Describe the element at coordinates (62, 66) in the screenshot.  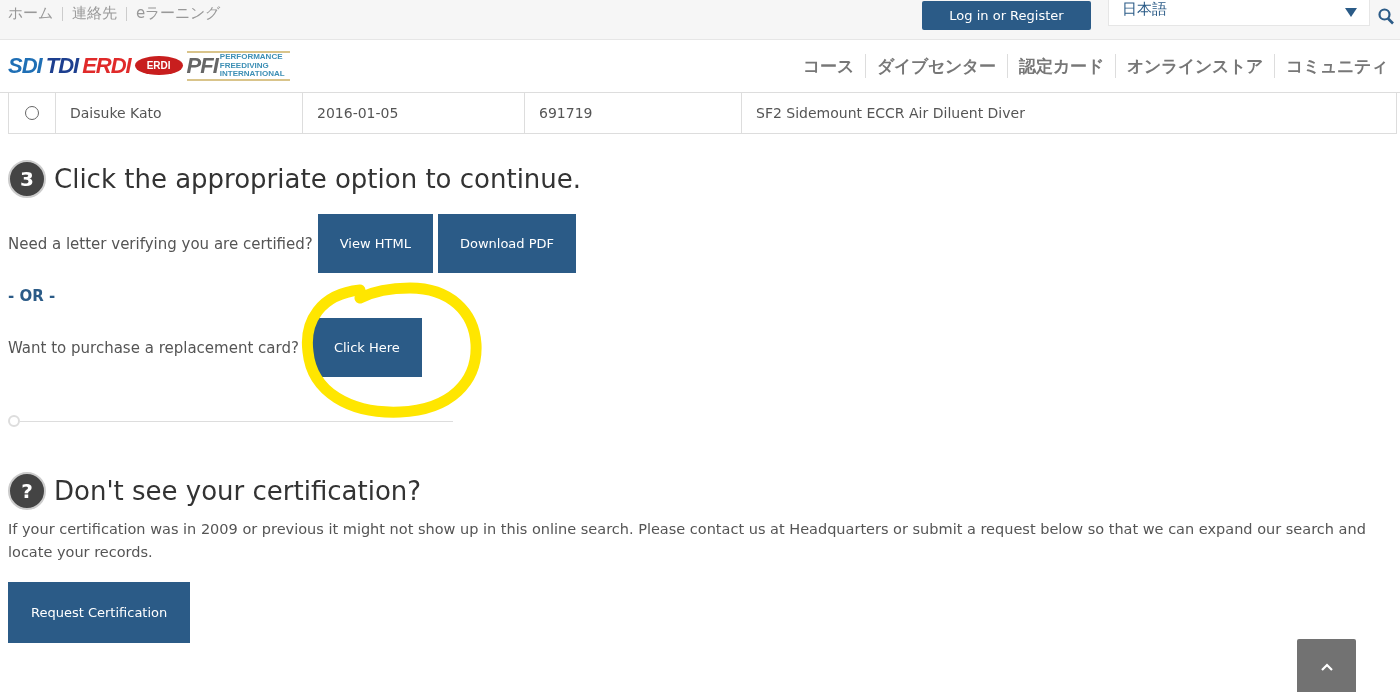
I see `logo: TDI` at that location.